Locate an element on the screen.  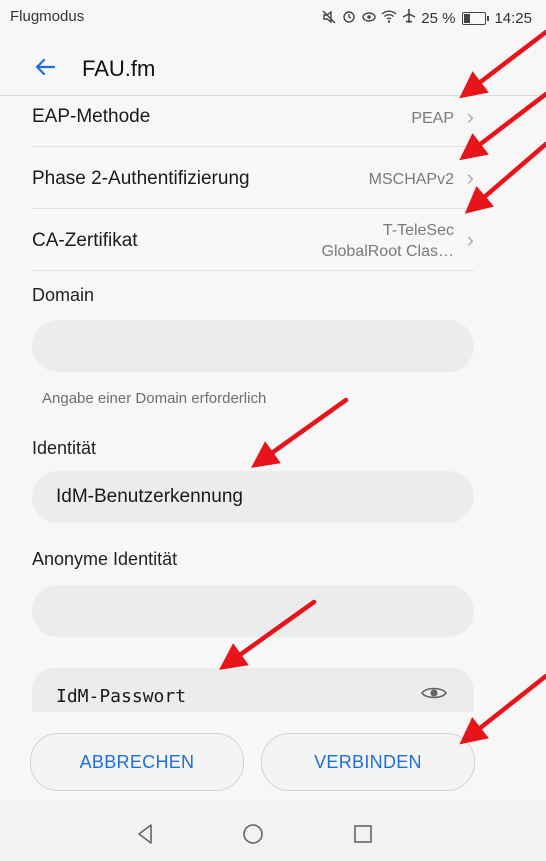
anonymous-identity-label: Anonyme Identität is located at coordinates (105, 559).